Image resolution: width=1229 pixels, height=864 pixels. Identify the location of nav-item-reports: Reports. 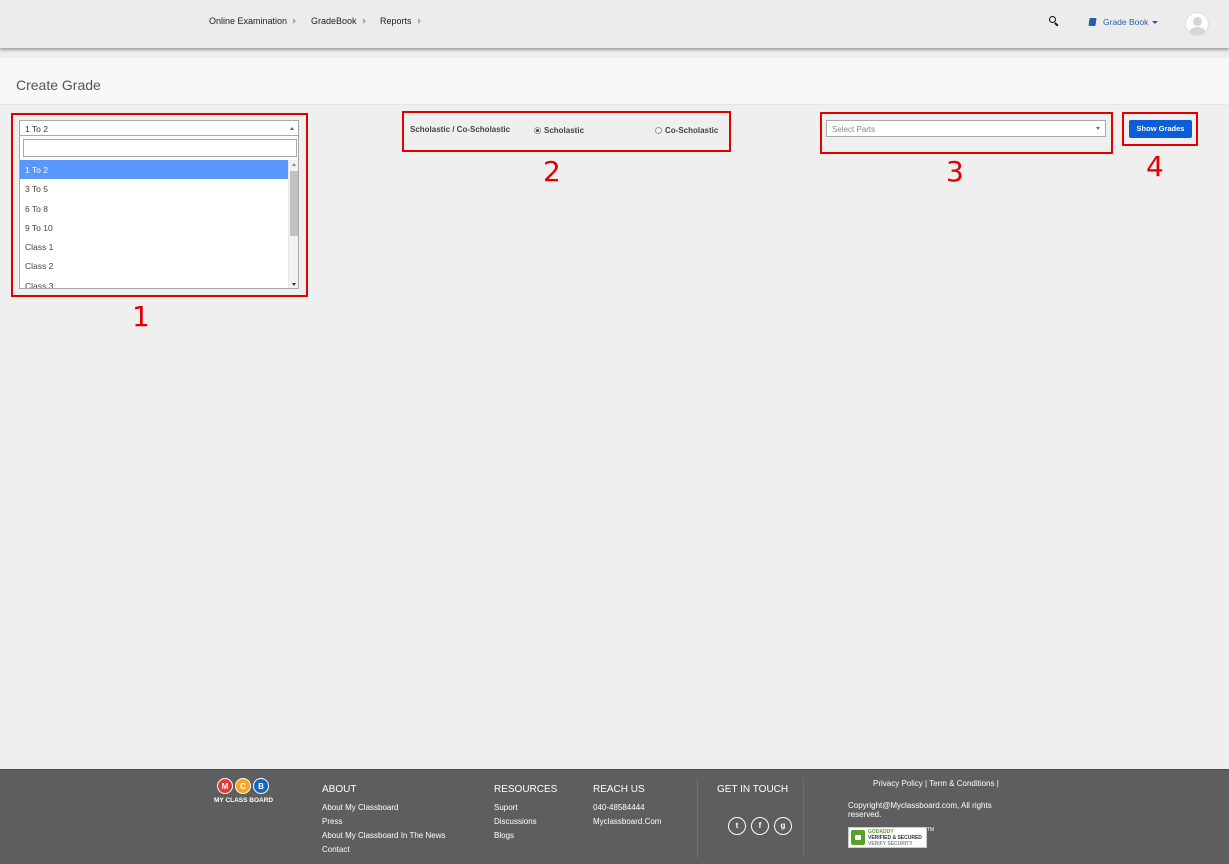
(400, 21).